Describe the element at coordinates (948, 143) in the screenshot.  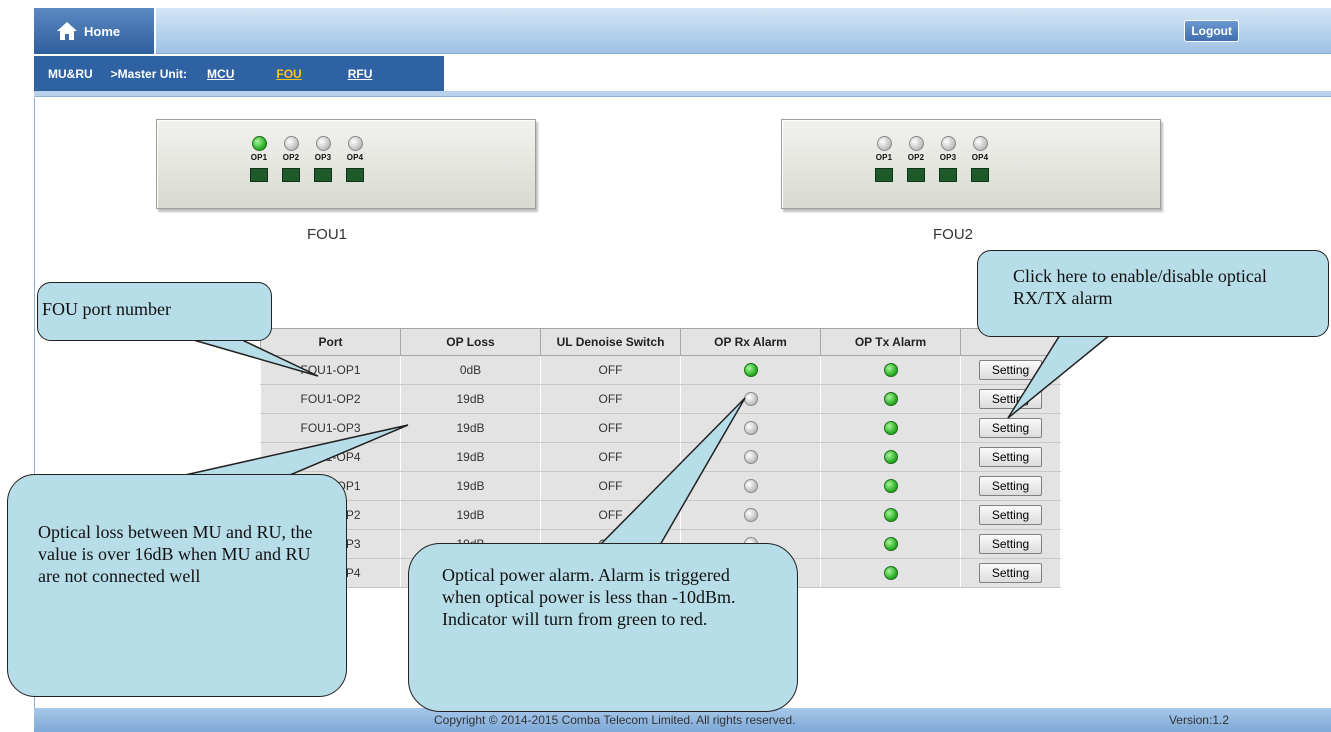
I see `fou2-op3-led` at that location.